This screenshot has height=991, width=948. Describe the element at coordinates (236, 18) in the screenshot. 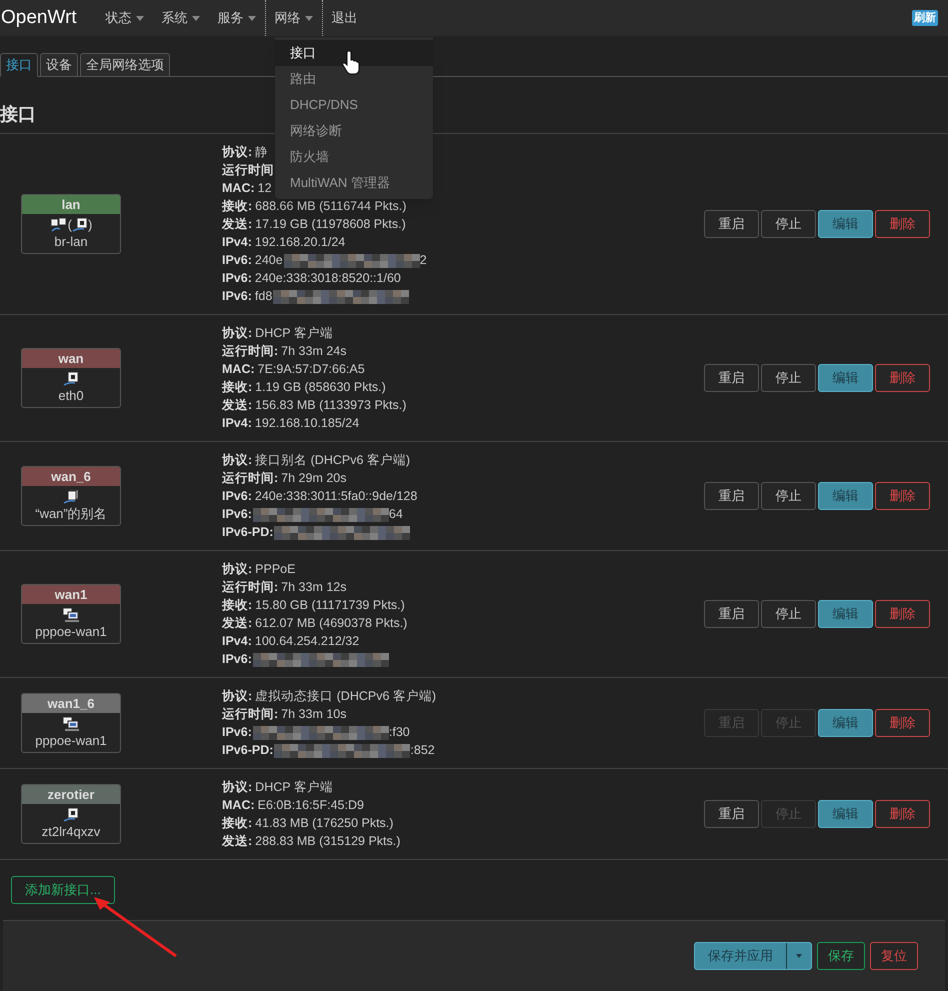

I see `nav-menu: 服务` at that location.